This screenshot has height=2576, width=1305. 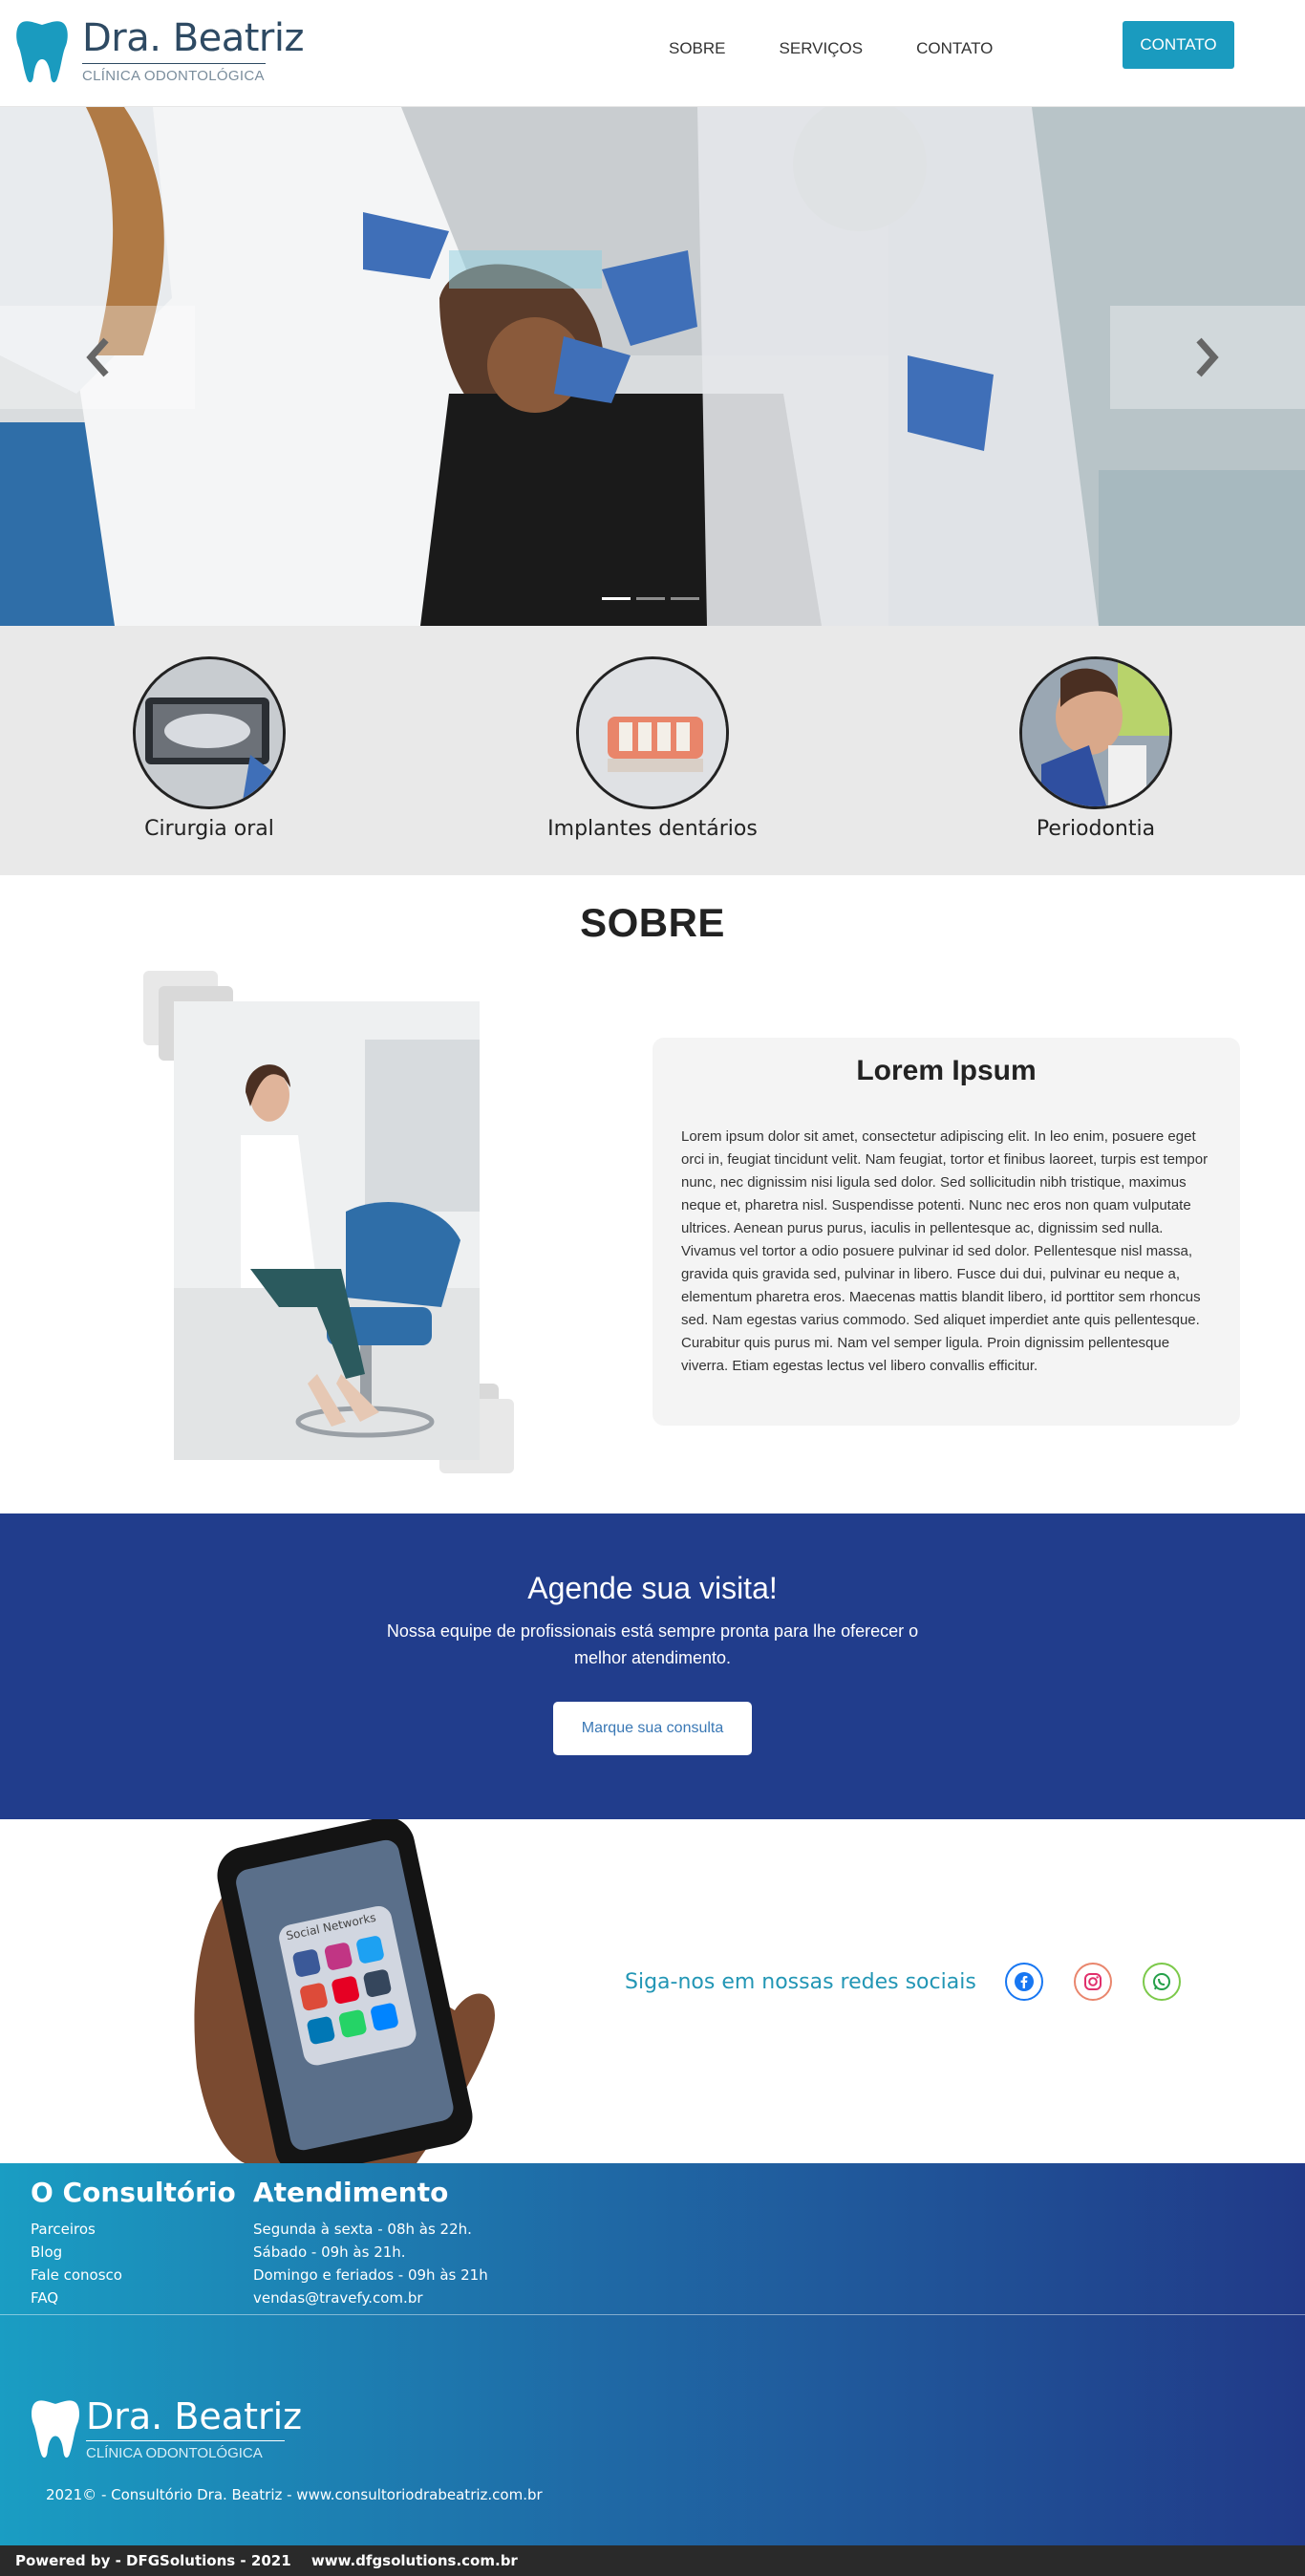 I want to click on social-text: Siga-nos em nossas redes sociais, so click(x=800, y=1981).